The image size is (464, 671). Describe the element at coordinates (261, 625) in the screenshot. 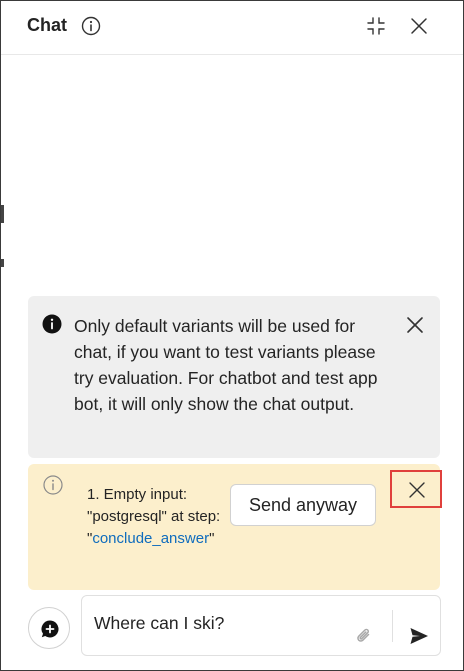

I see `message-input: Where can I ski?` at that location.